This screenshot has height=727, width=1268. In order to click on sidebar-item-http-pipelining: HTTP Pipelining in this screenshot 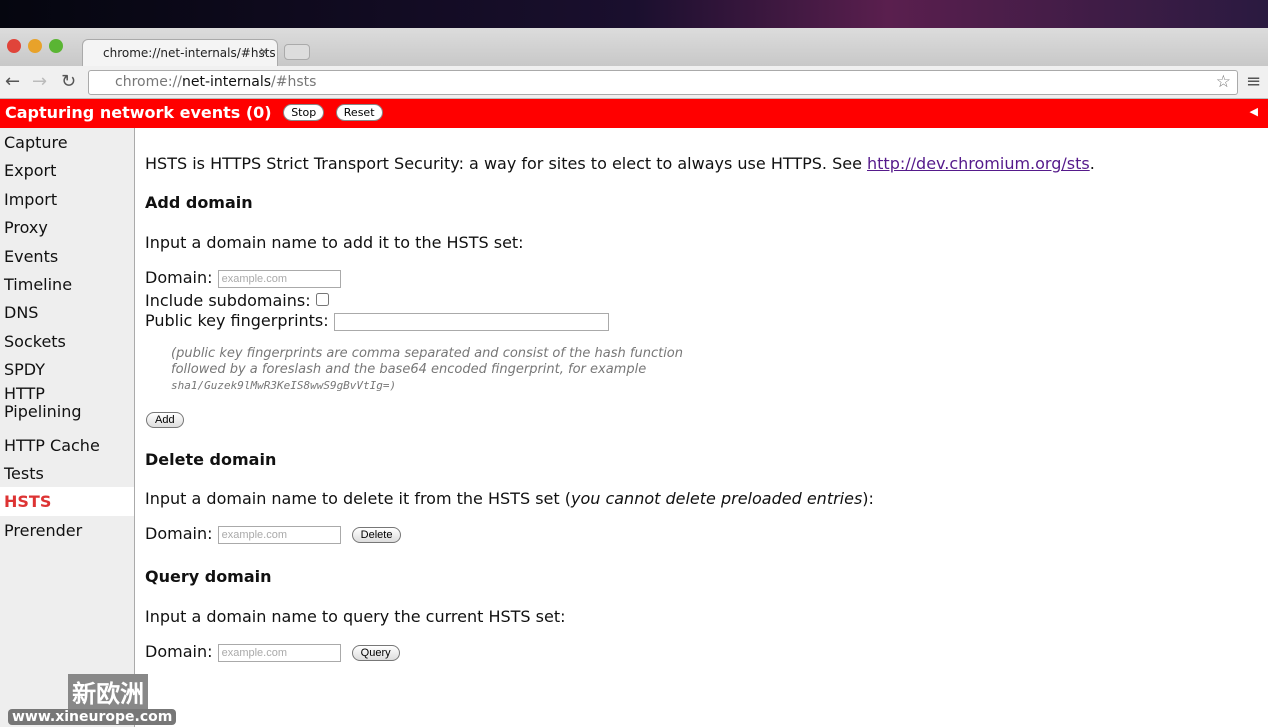, I will do `click(41, 407)`.